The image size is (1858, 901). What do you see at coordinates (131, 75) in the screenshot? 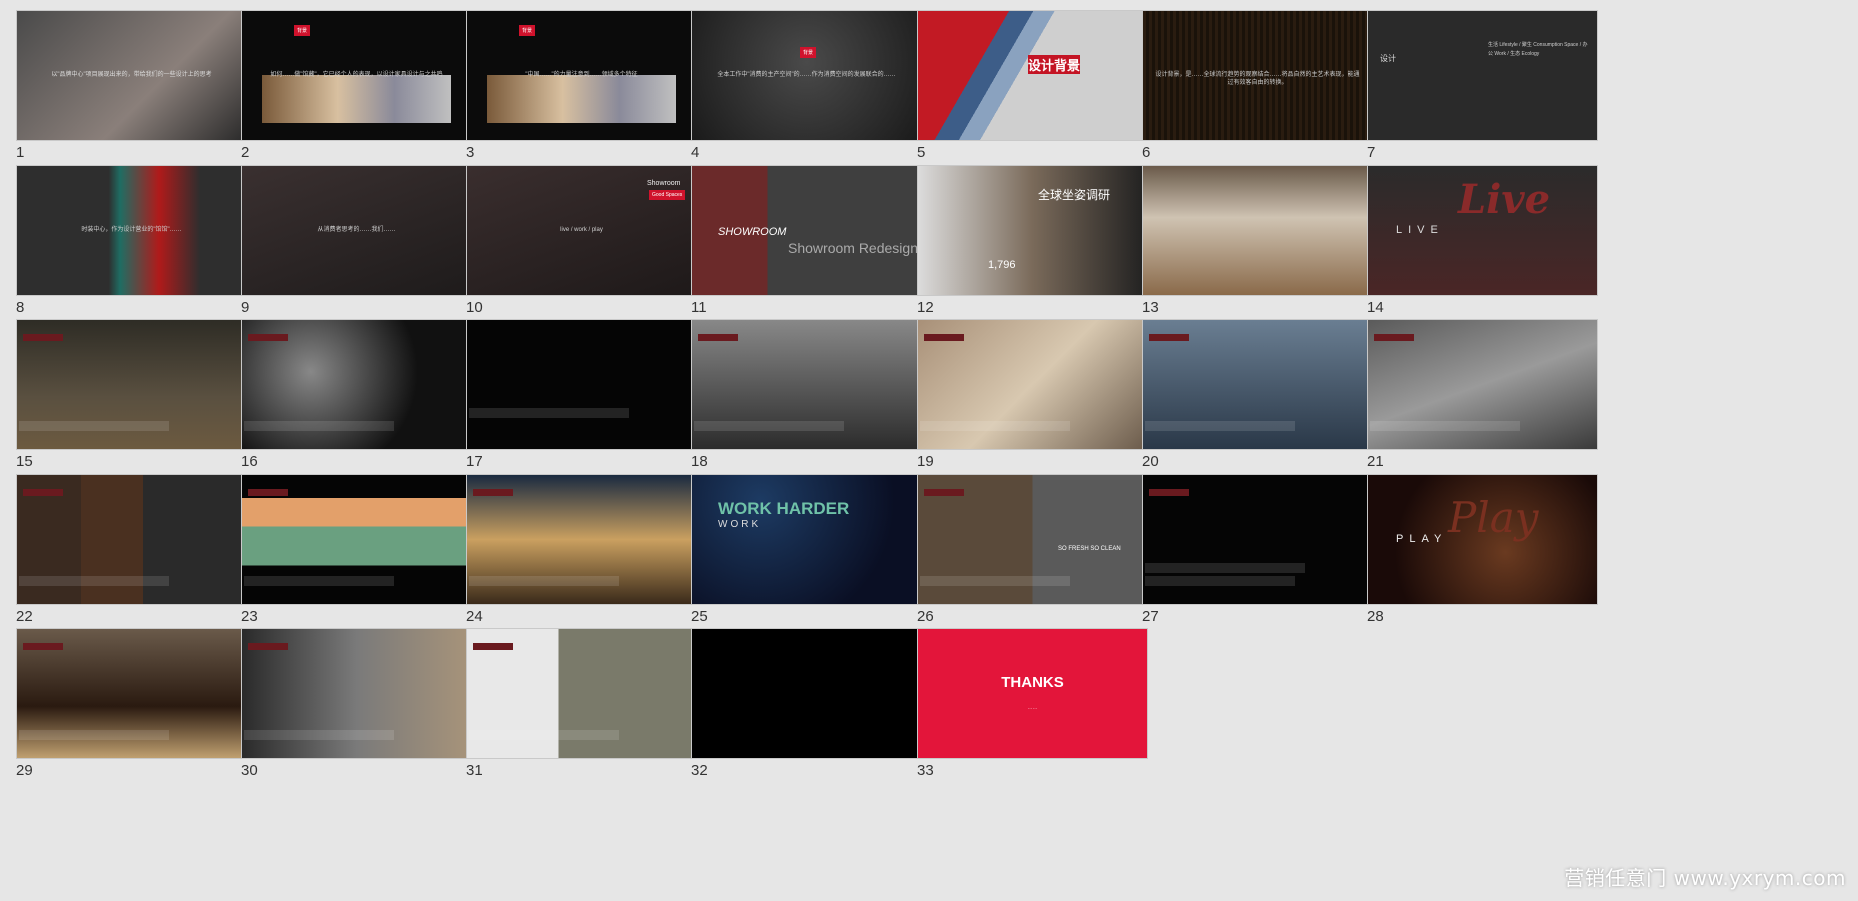
I see `slide-preview: 以"品牌中心"项目展现出来的，带给我们的一些设计上的思考` at bounding box center [131, 75].